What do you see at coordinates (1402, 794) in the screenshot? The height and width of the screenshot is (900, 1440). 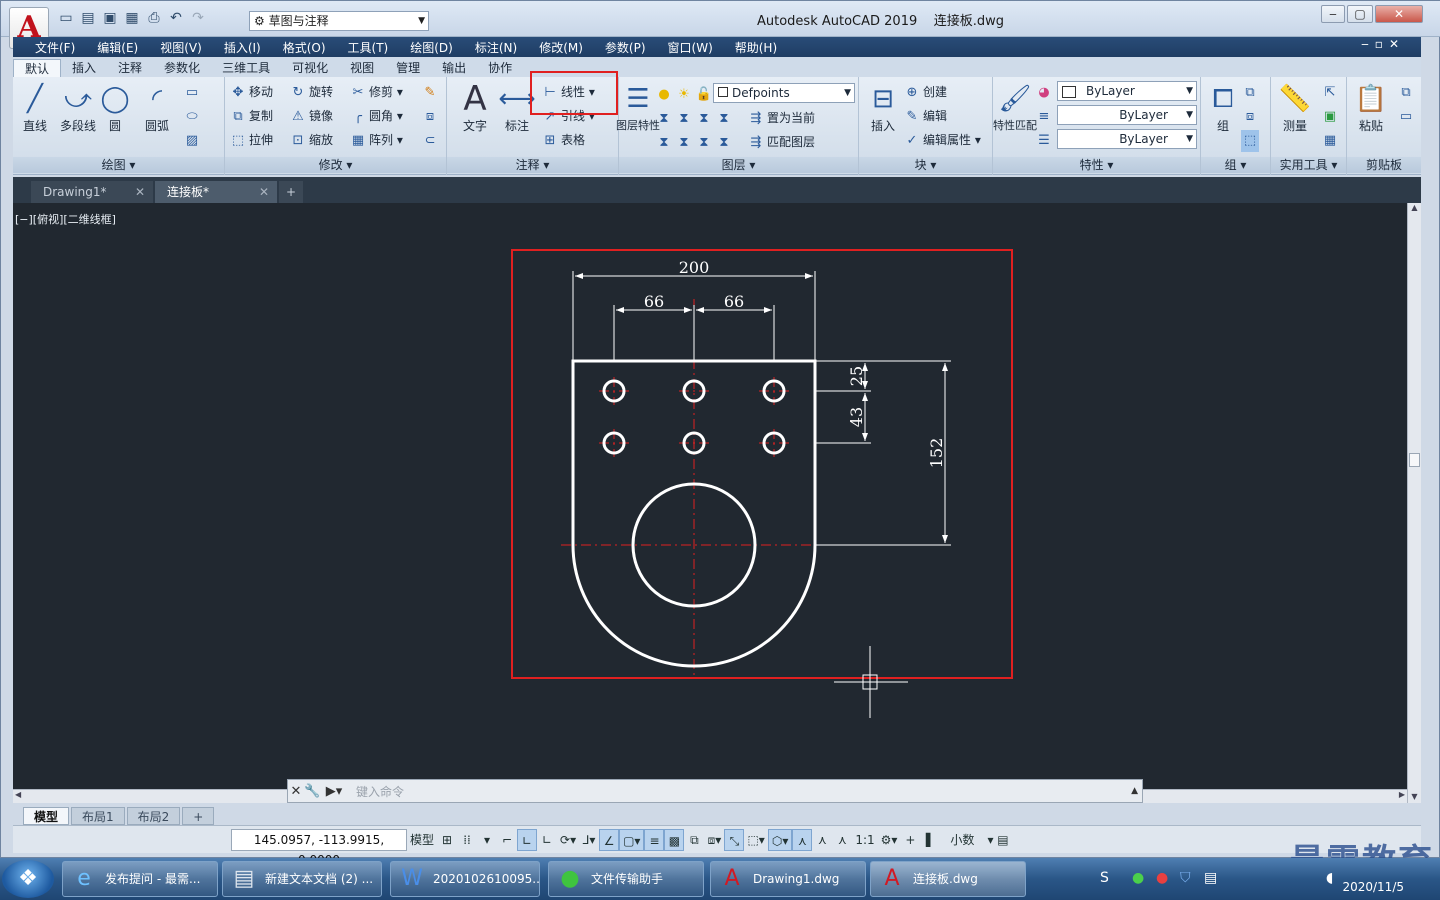 I see `scroll-right-icon: ▶` at bounding box center [1402, 794].